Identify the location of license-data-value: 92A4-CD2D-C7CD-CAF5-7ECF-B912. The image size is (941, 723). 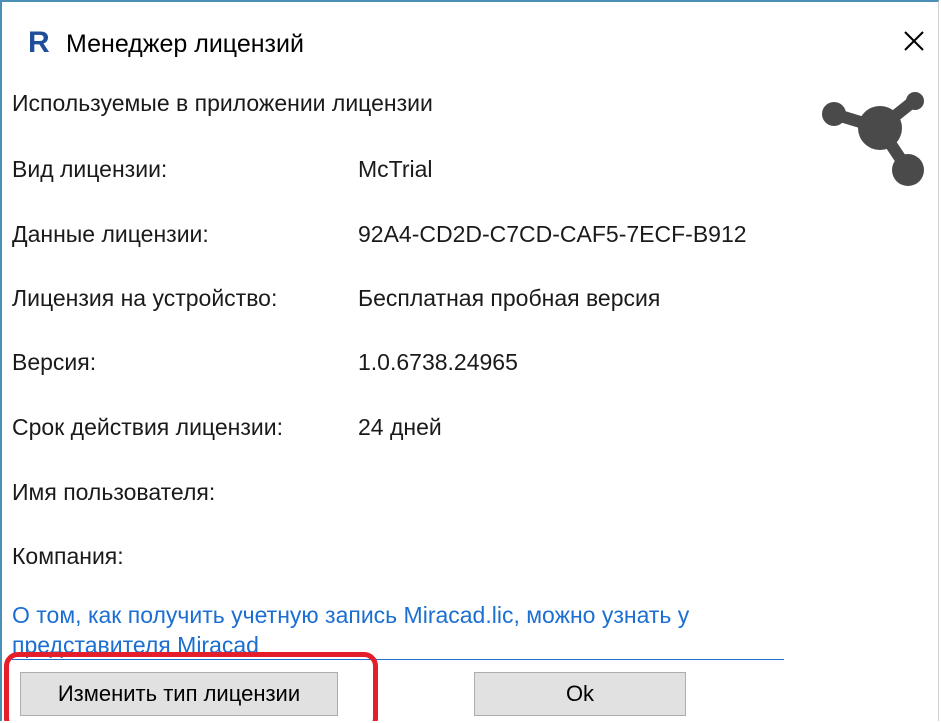
(552, 234).